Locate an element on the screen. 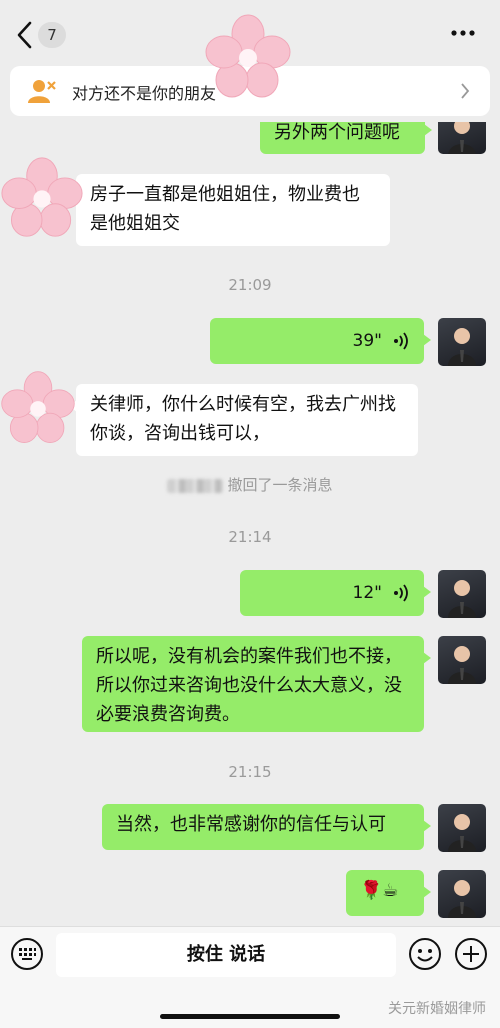 Image resolution: width=500 pixels, height=1028 pixels. not-friend-notice: 对方还不是你的朋友 is located at coordinates (250, 91).